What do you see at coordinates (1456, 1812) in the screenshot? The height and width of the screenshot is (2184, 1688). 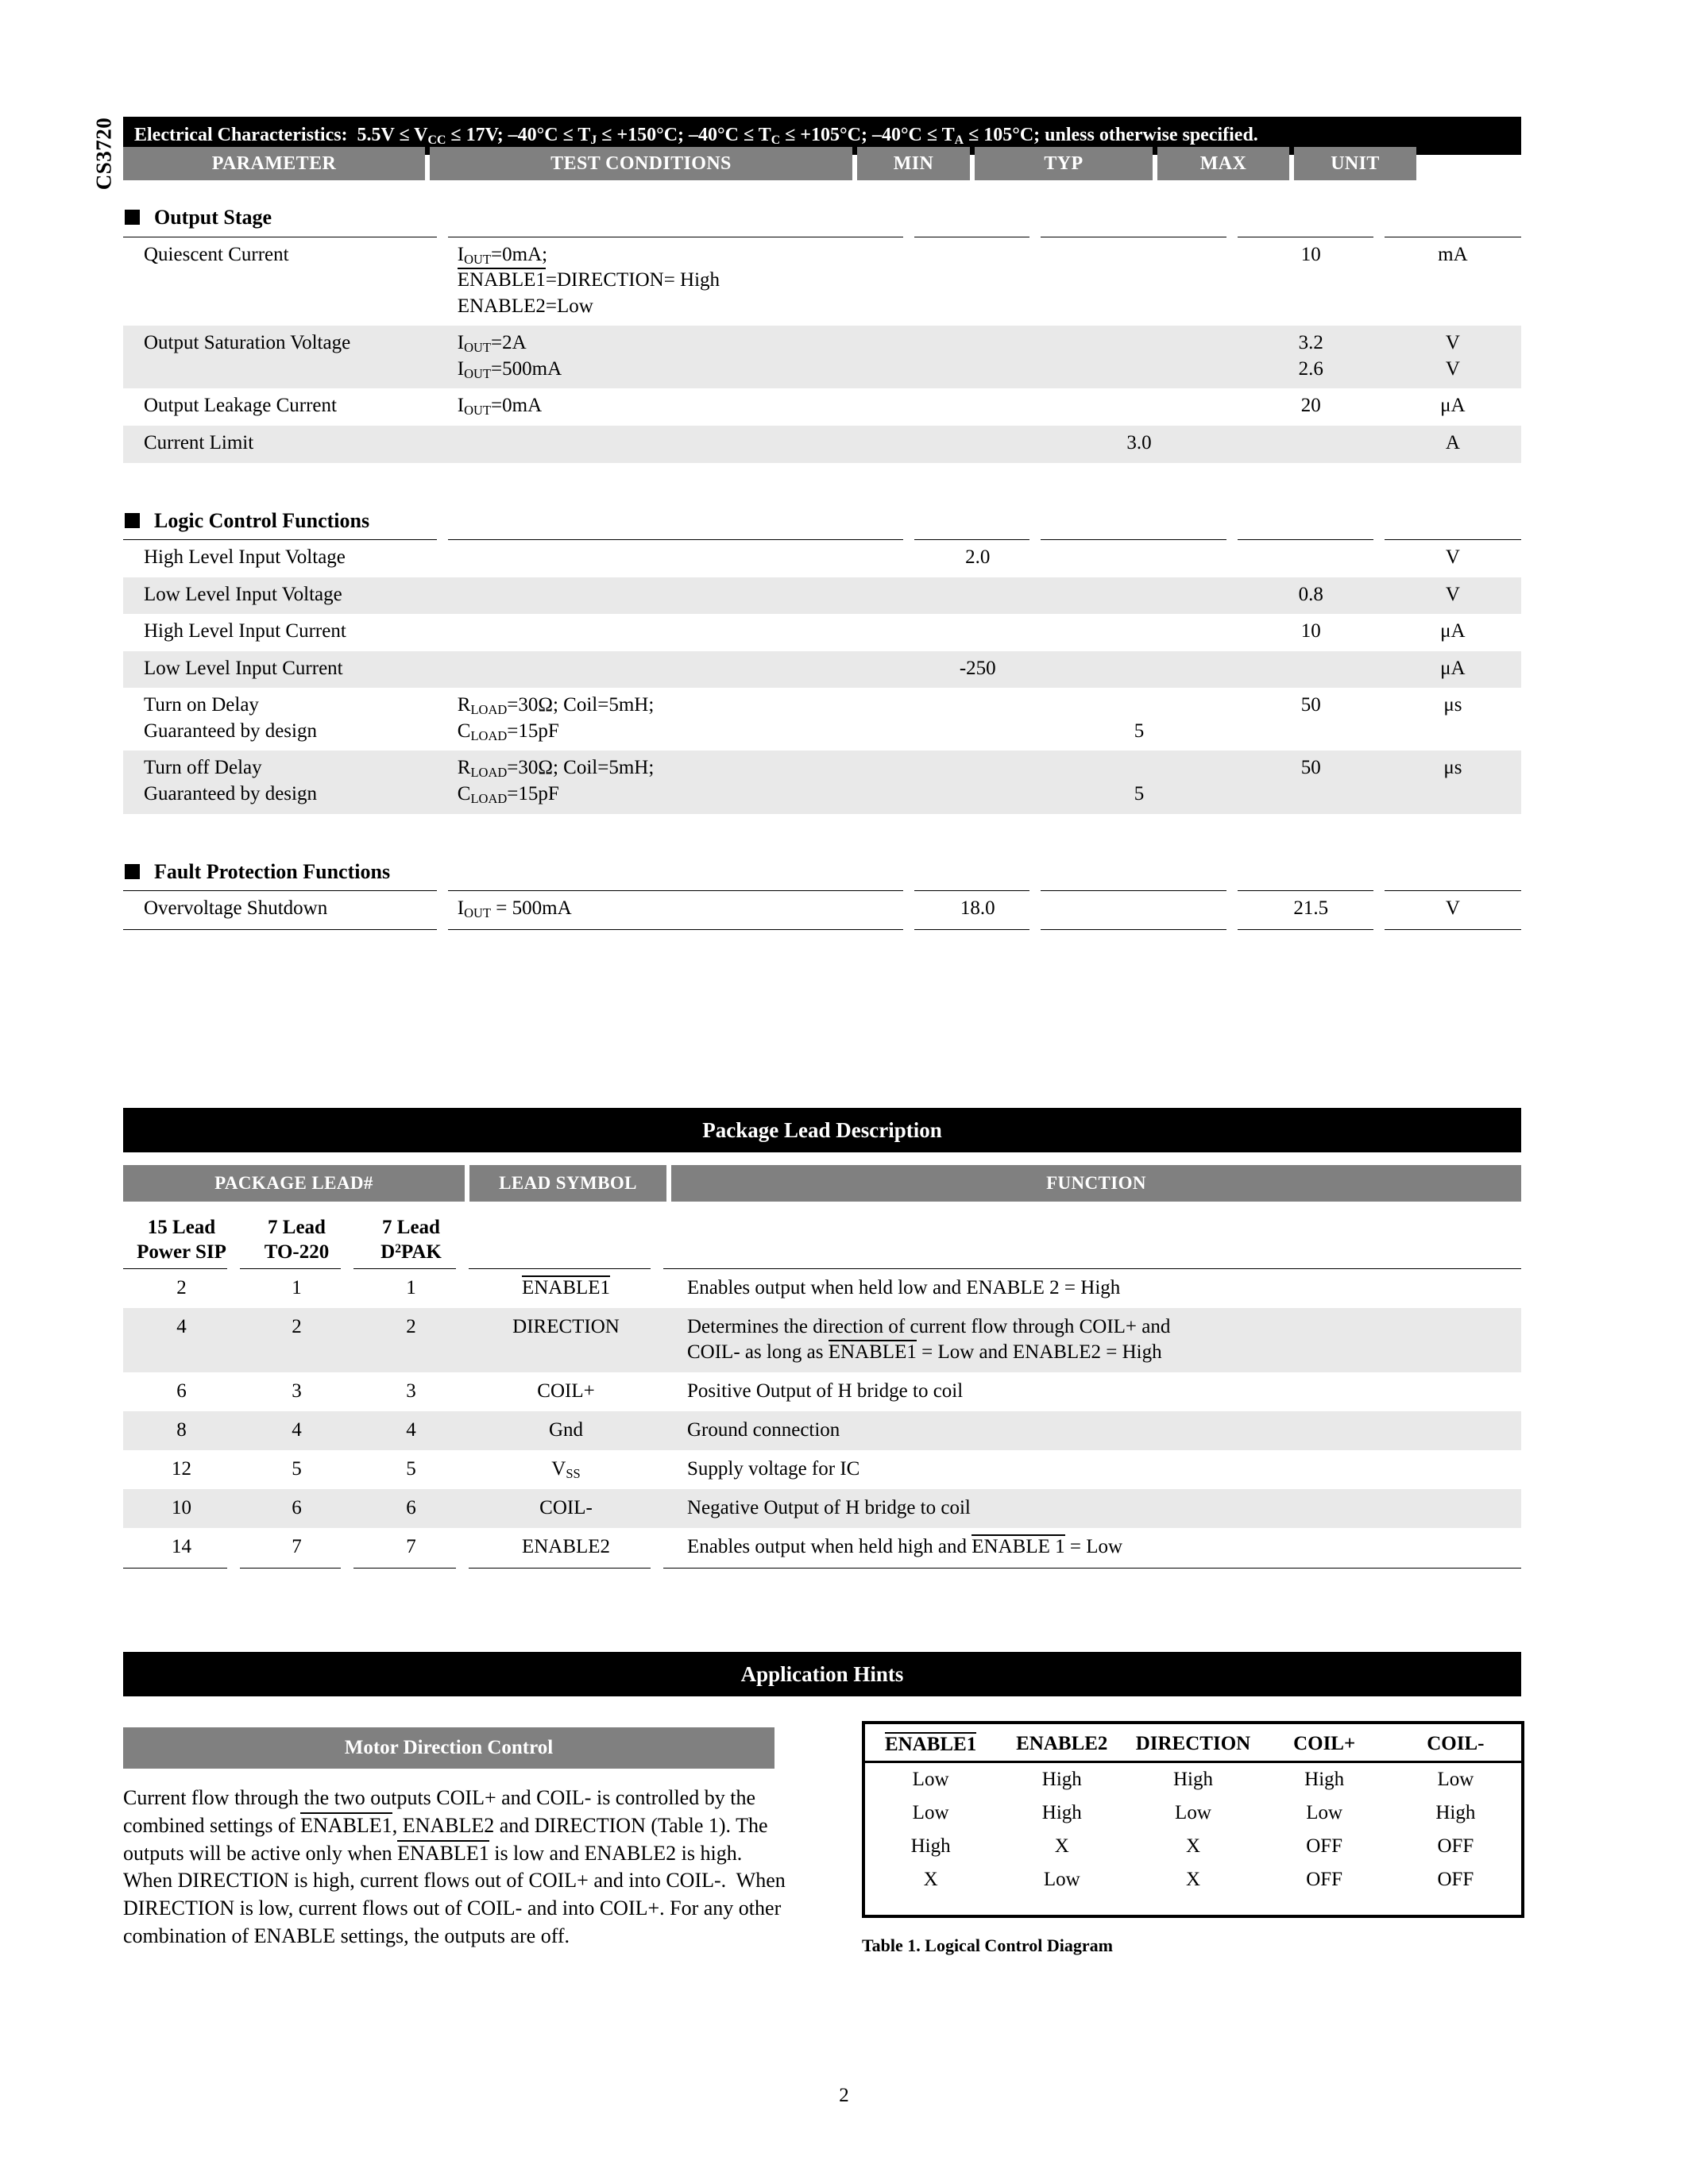 I see `cell-coil-minus: High` at bounding box center [1456, 1812].